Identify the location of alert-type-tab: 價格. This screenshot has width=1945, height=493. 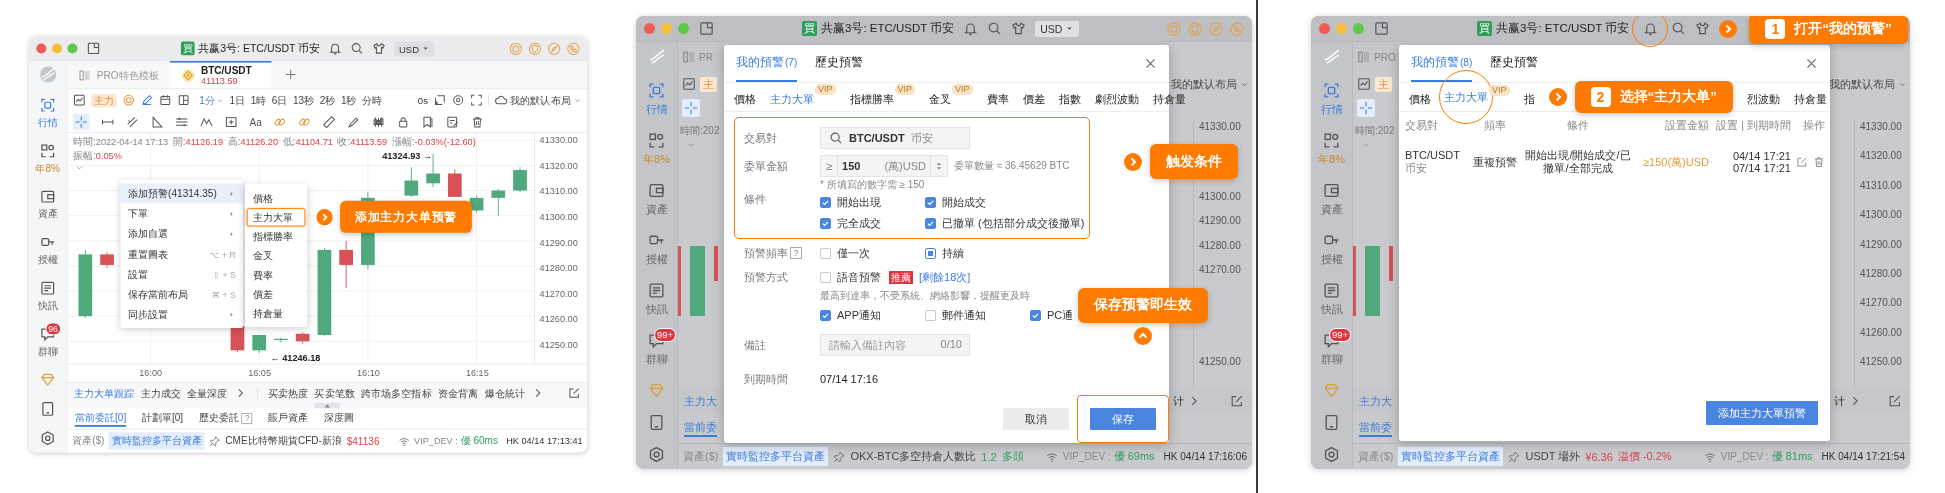
(1420, 97).